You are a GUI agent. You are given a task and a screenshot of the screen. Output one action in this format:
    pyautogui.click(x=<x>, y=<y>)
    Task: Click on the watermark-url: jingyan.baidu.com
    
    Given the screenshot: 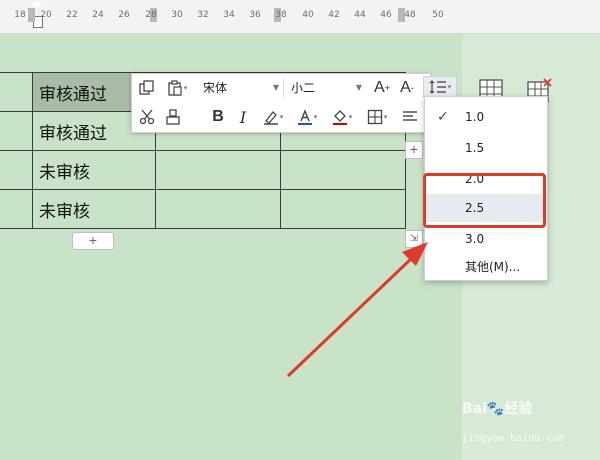 What is the action you would take?
    pyautogui.click(x=513, y=438)
    